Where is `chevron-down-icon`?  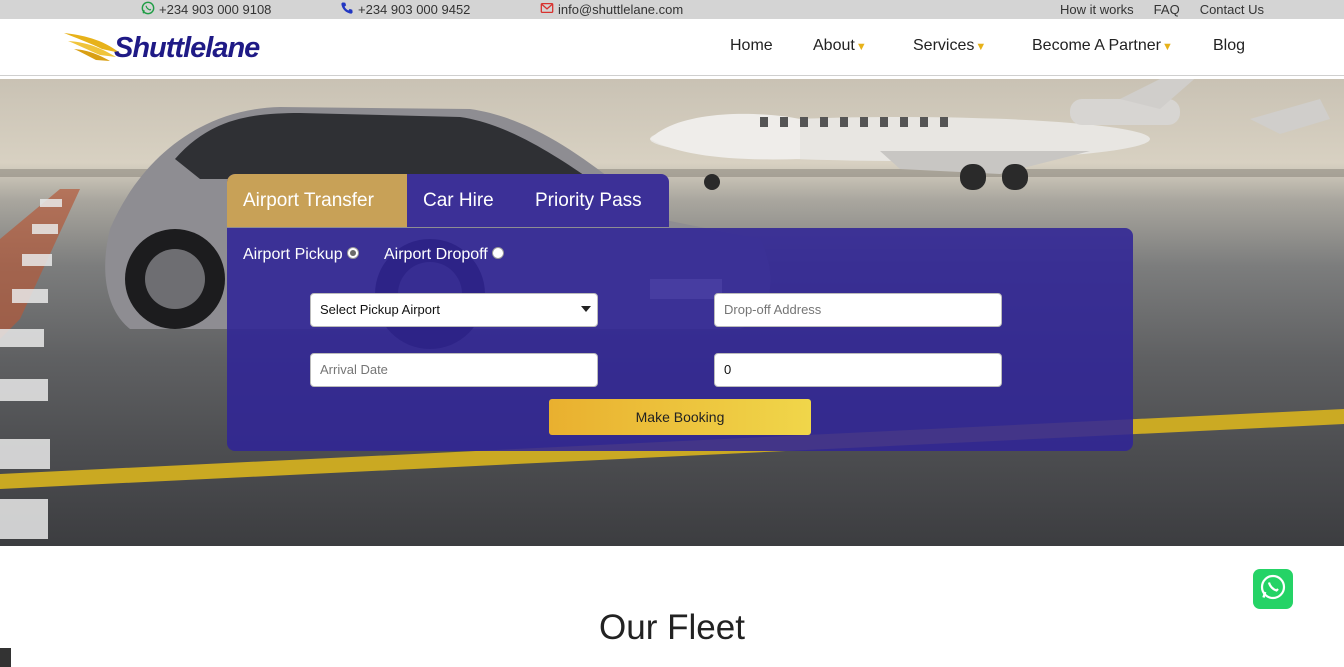 chevron-down-icon is located at coordinates (586, 309).